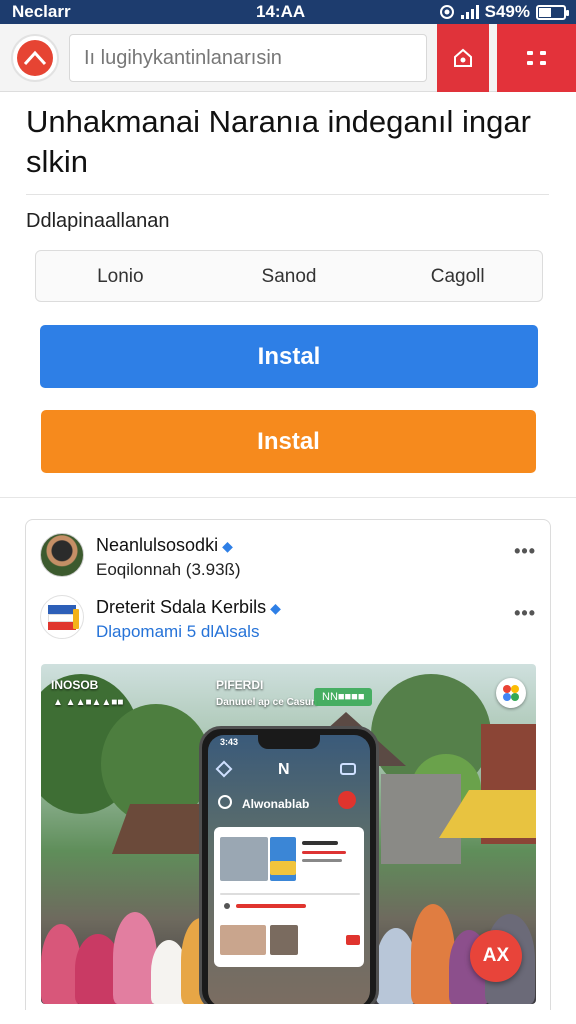  What do you see at coordinates (552, 12) in the screenshot?
I see `battery-icon` at bounding box center [552, 12].